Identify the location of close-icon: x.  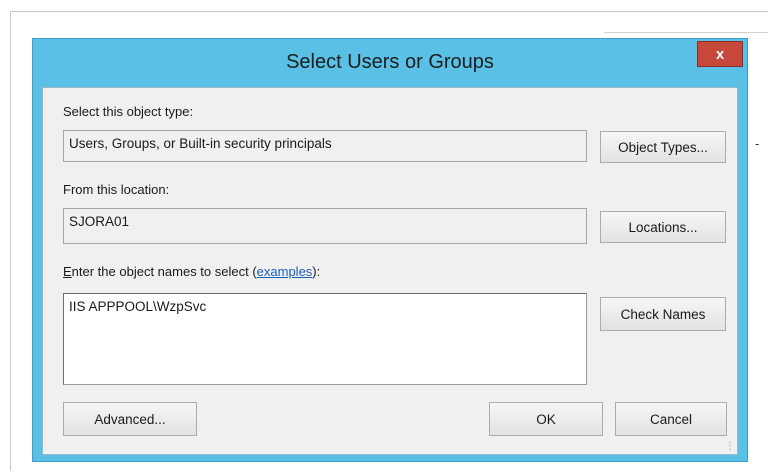
(720, 54).